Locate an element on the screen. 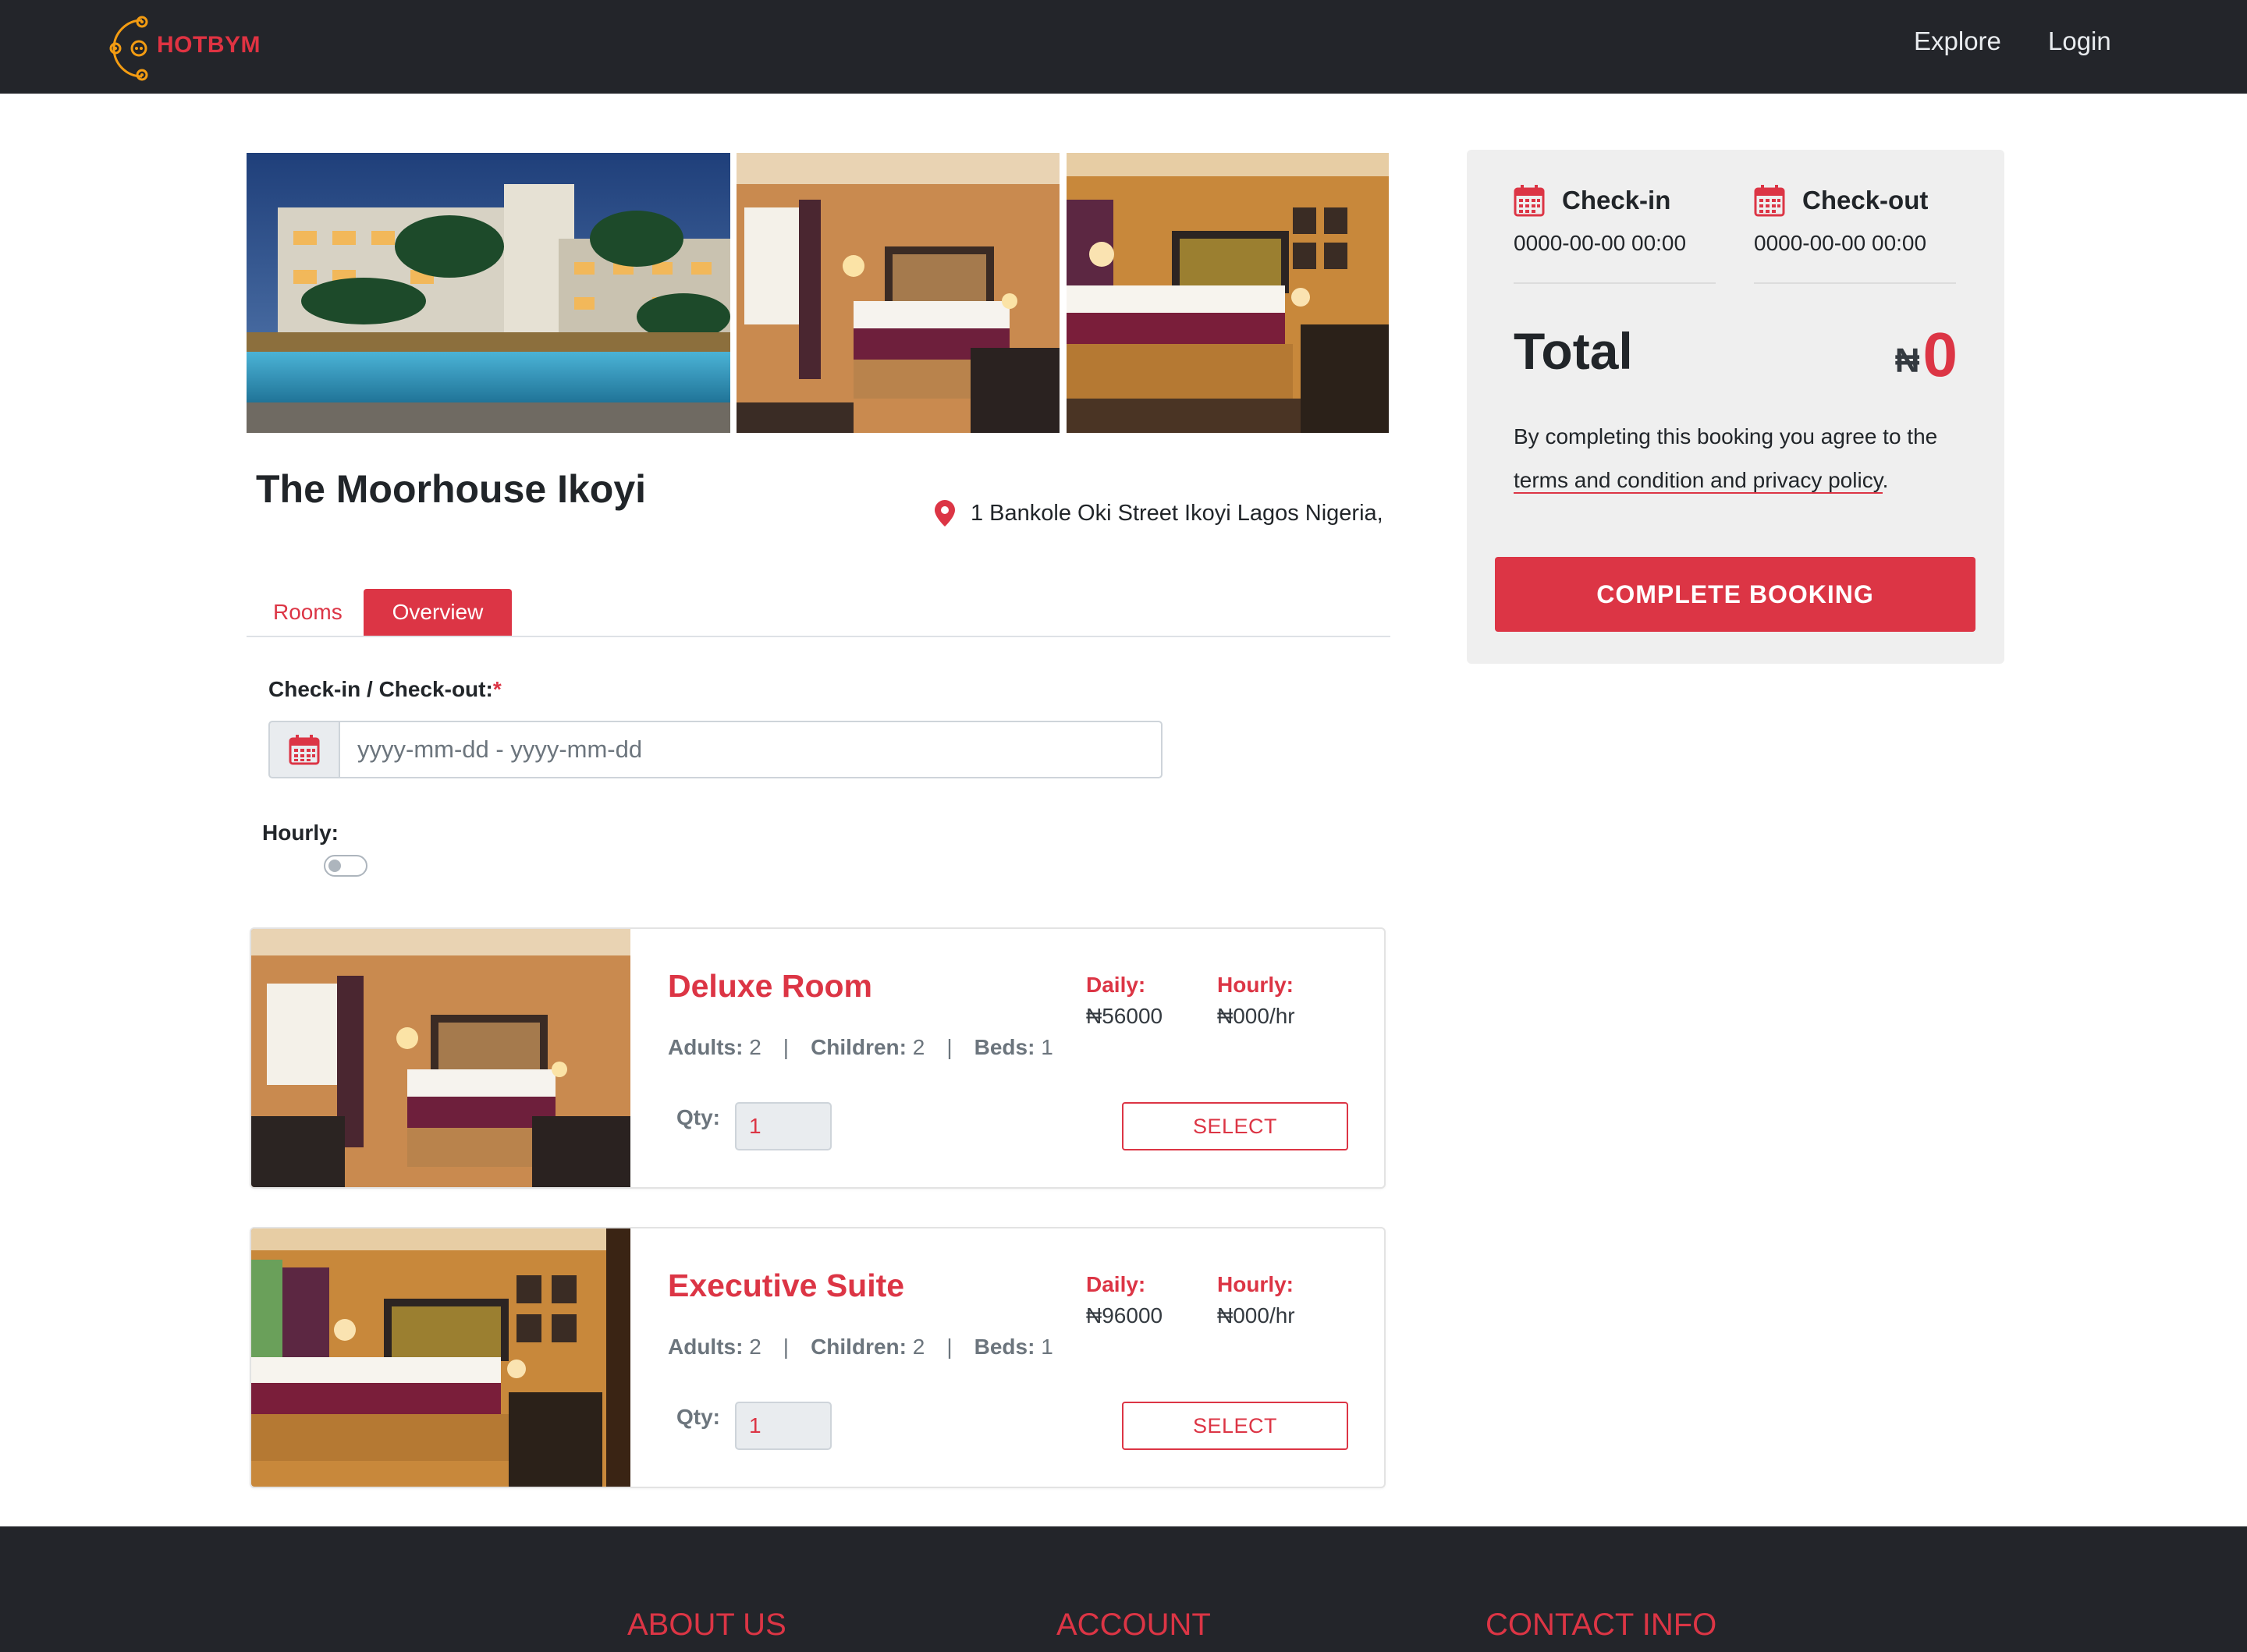 The height and width of the screenshot is (1652, 2247). total-value: 0 is located at coordinates (1940, 354).